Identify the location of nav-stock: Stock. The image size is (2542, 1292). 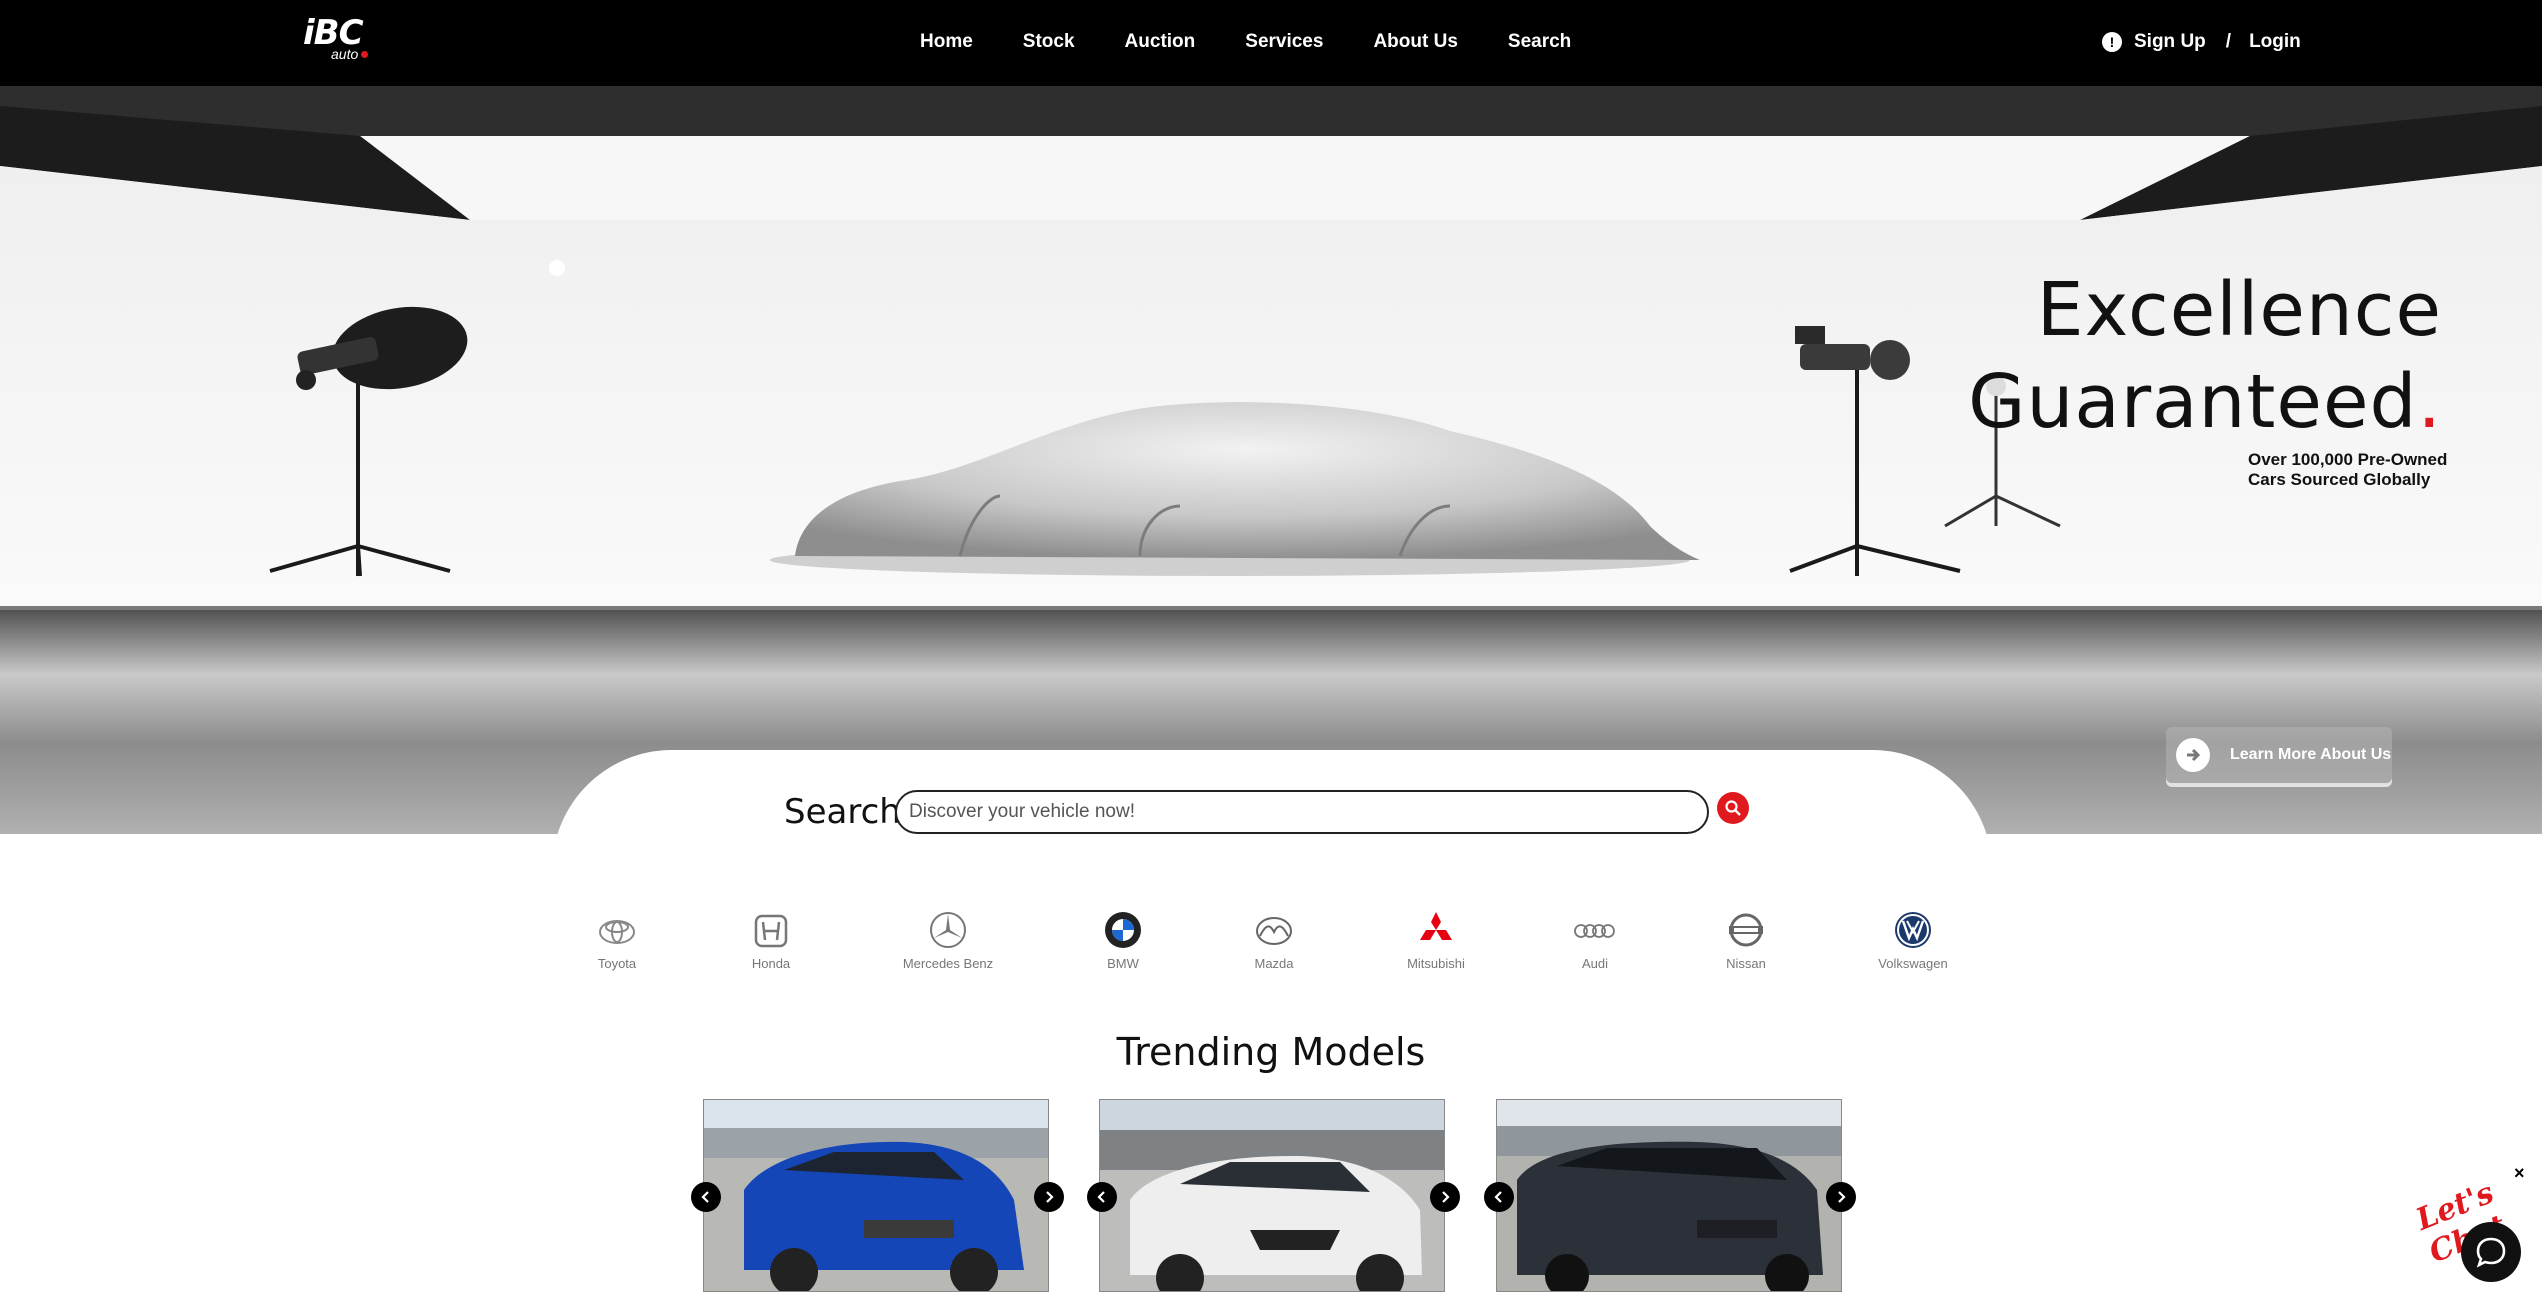
(1049, 42).